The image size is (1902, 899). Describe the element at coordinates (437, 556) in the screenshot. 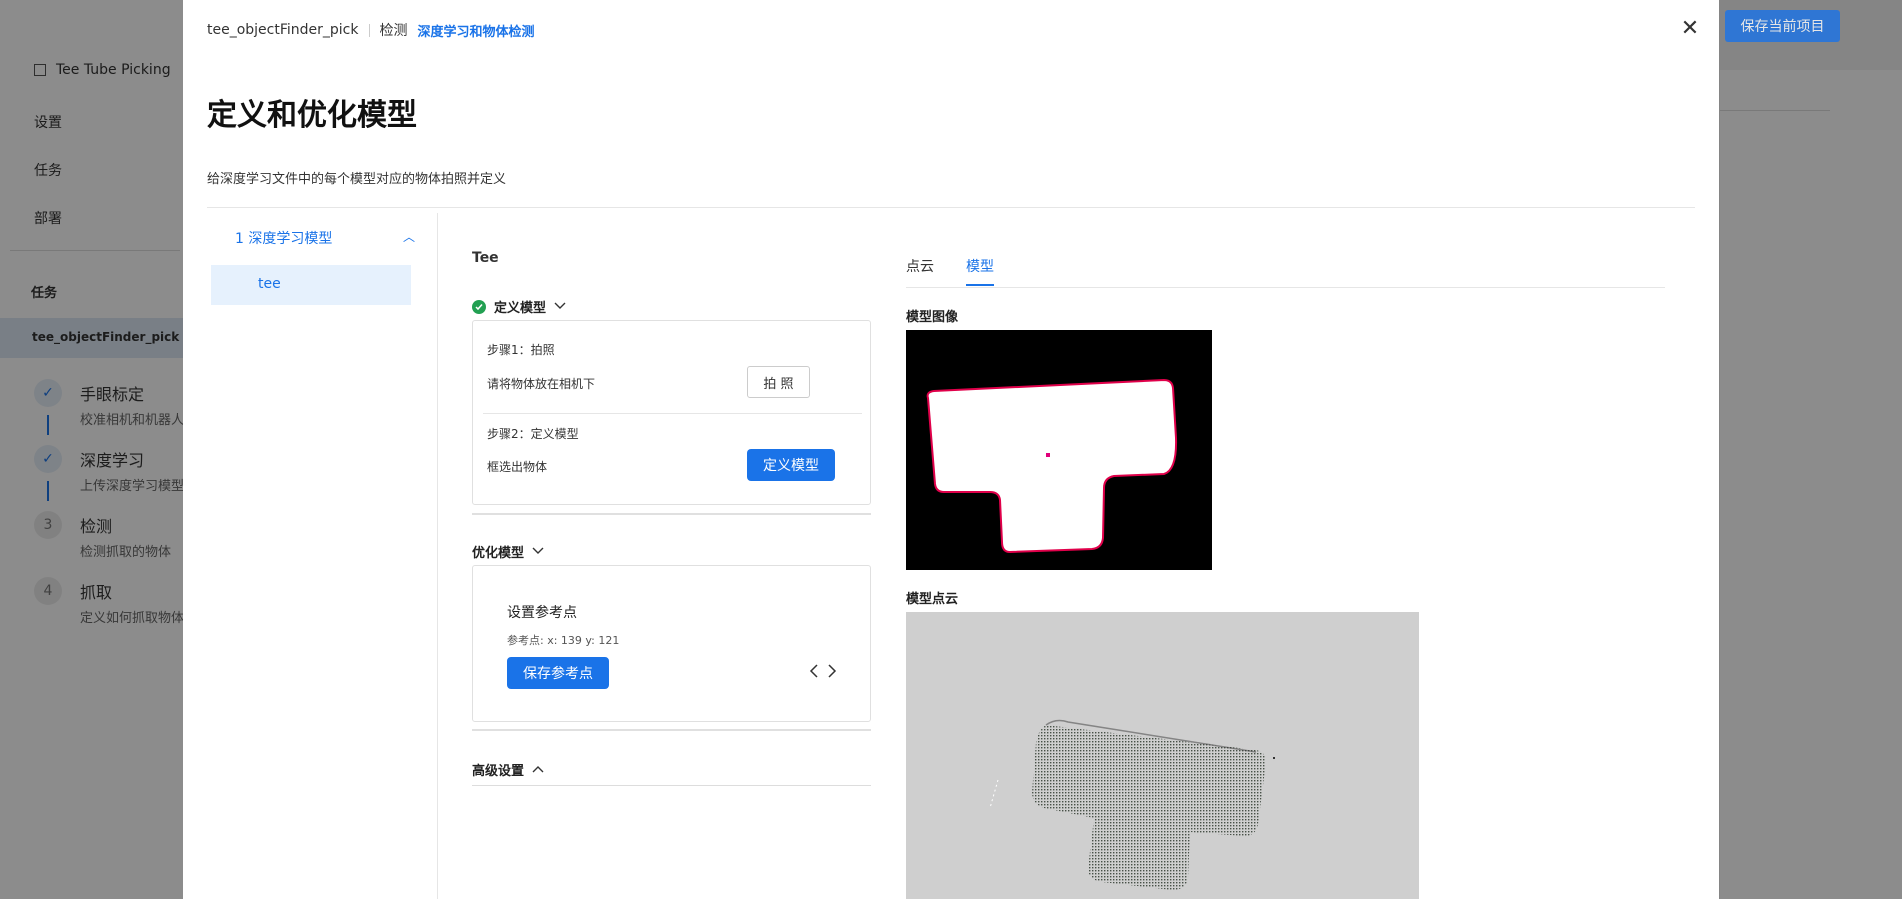

I see `vertical-divider` at that location.